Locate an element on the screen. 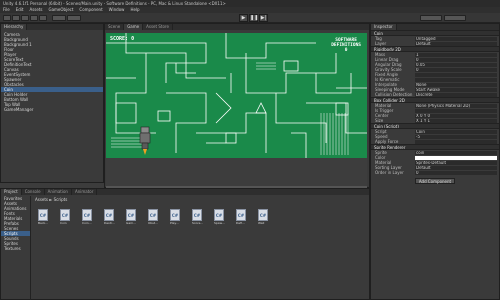  tab-project: Project is located at coordinates (11, 192).